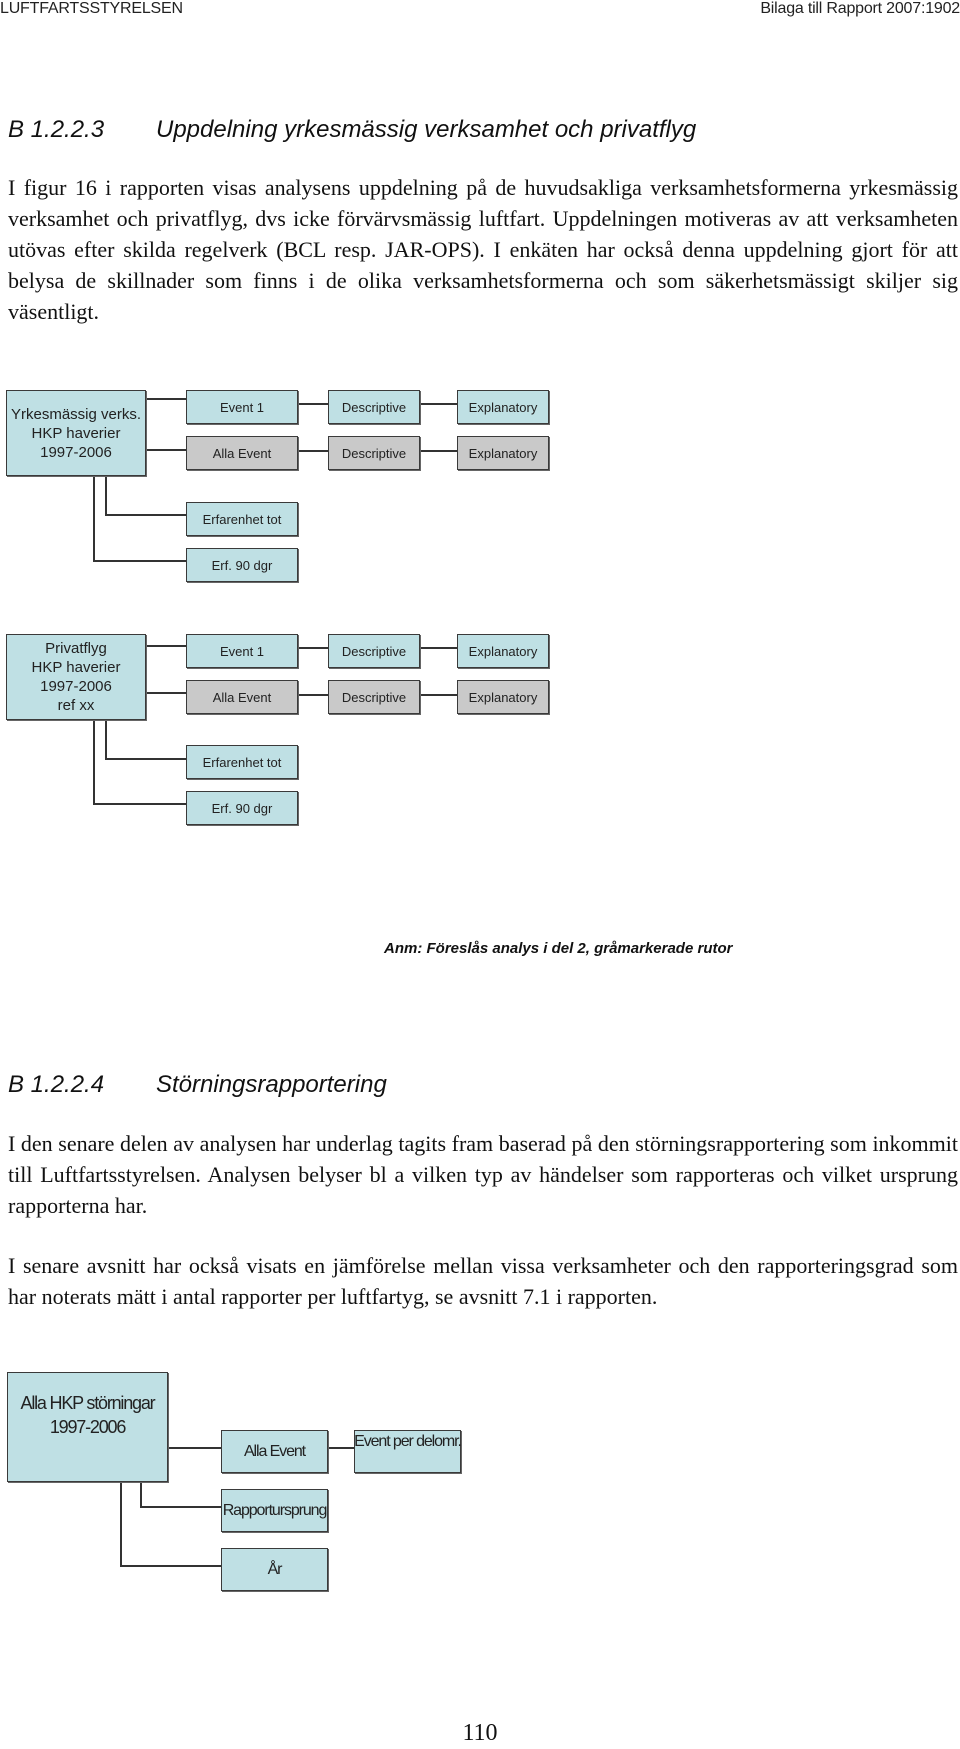 Image resolution: width=960 pixels, height=1749 pixels. Describe the element at coordinates (56, 129) in the screenshot. I see `section-number: B 1.2.2.3` at that location.